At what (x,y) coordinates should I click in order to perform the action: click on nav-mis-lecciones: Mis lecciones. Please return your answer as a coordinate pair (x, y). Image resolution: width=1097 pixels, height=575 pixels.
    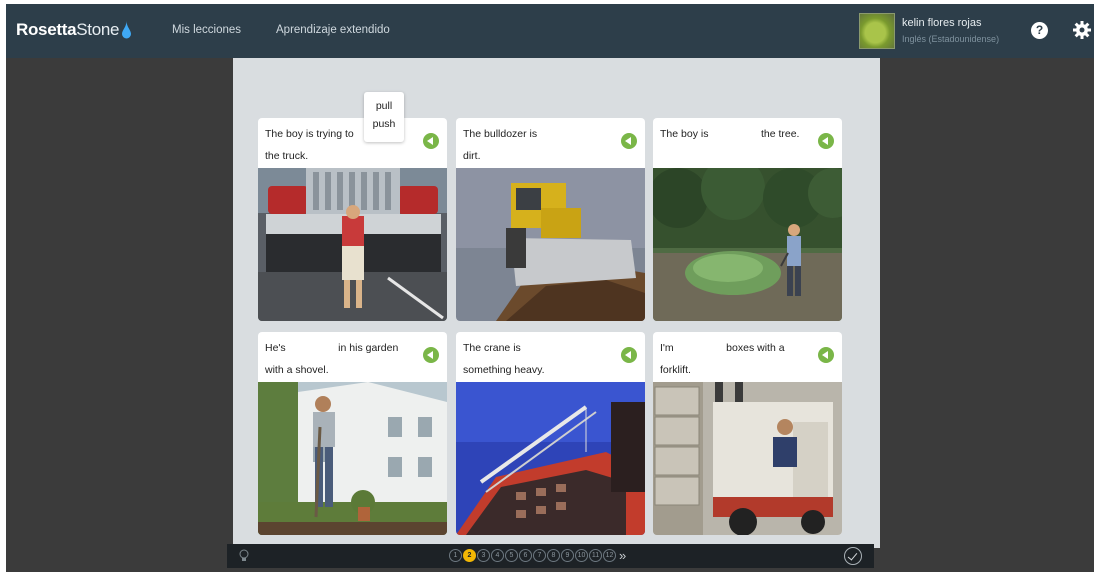
    Looking at the image, I should click on (206, 30).